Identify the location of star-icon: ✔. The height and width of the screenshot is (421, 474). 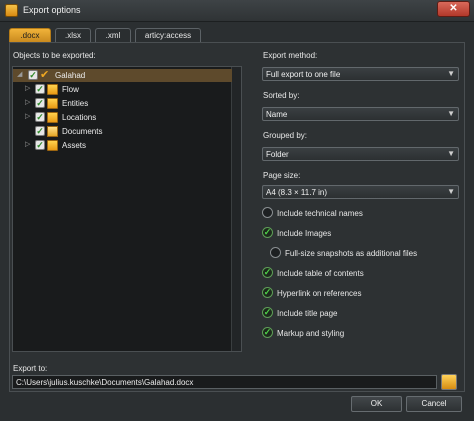
(45, 75).